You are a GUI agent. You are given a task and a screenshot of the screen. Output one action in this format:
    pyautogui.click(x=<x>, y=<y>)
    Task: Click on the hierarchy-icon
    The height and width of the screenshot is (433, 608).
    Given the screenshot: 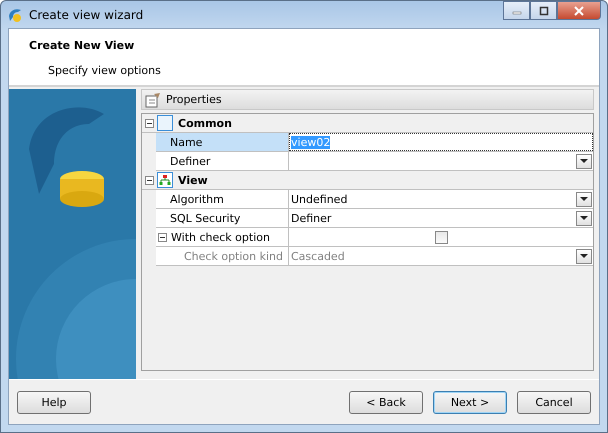 What is the action you would take?
    pyautogui.click(x=165, y=180)
    